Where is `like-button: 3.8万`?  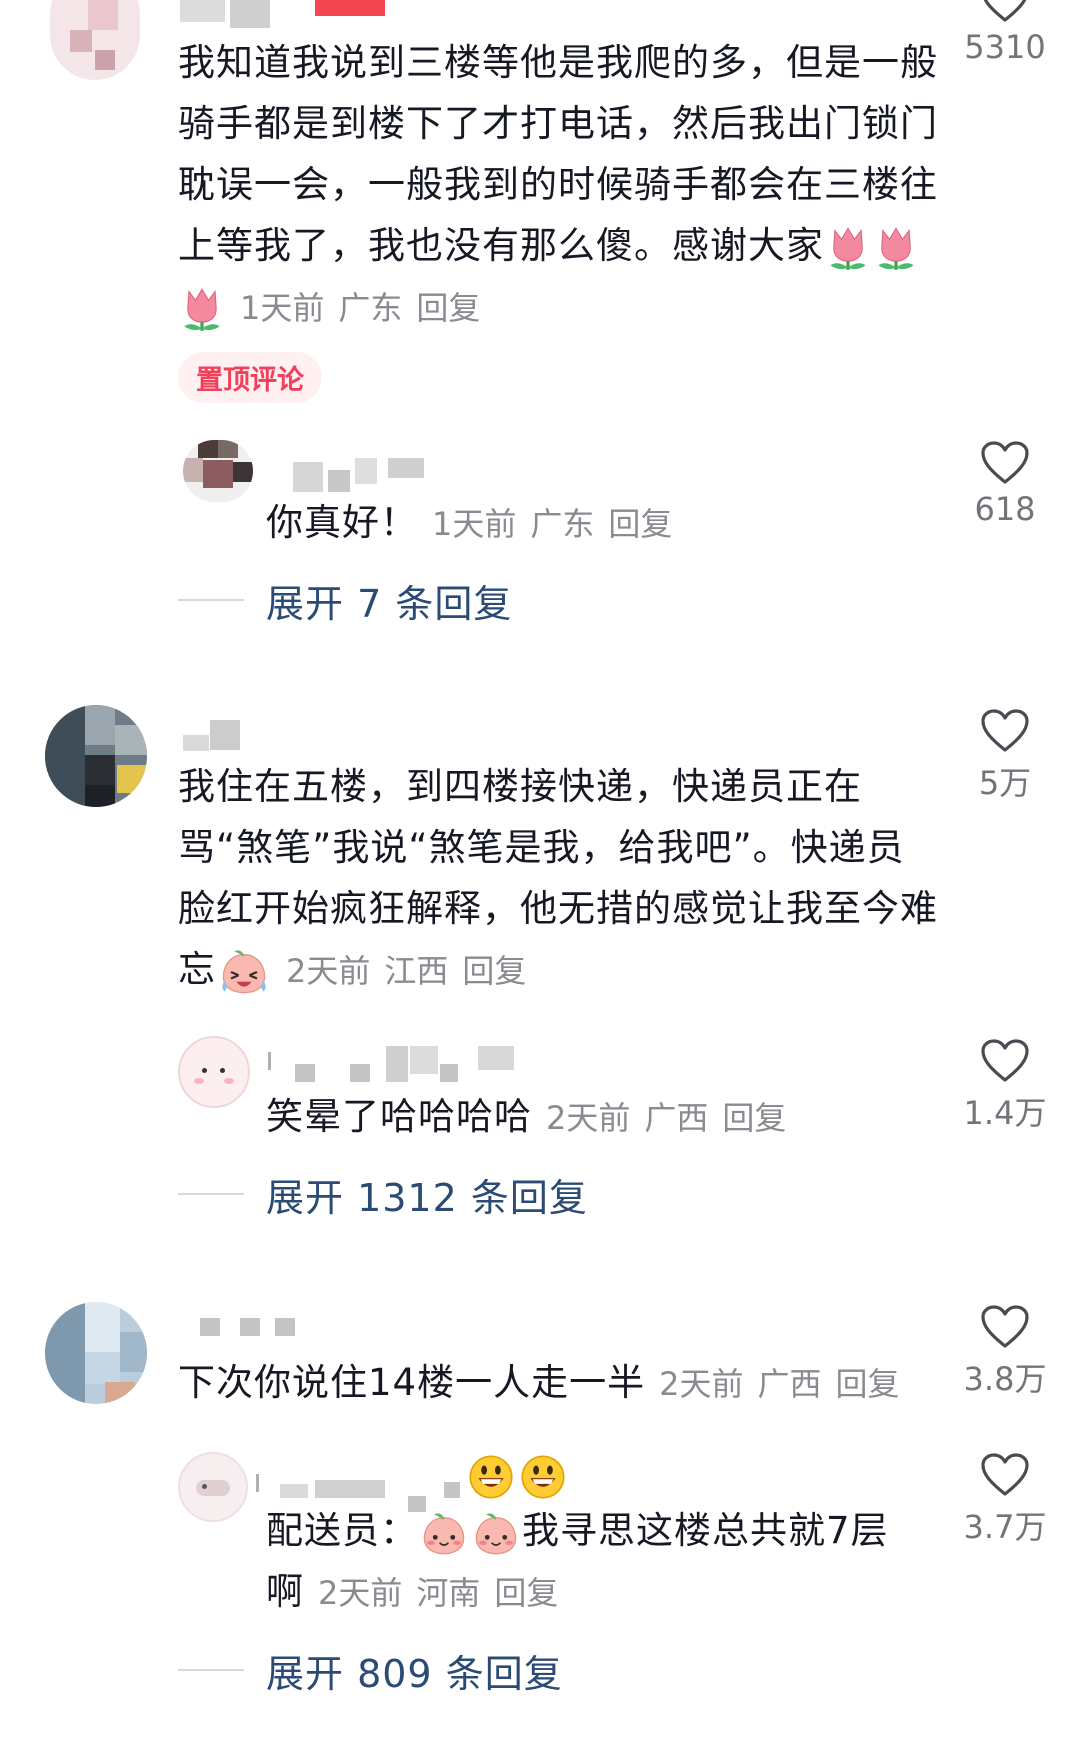
like-button: 3.8万 is located at coordinates (1005, 1352).